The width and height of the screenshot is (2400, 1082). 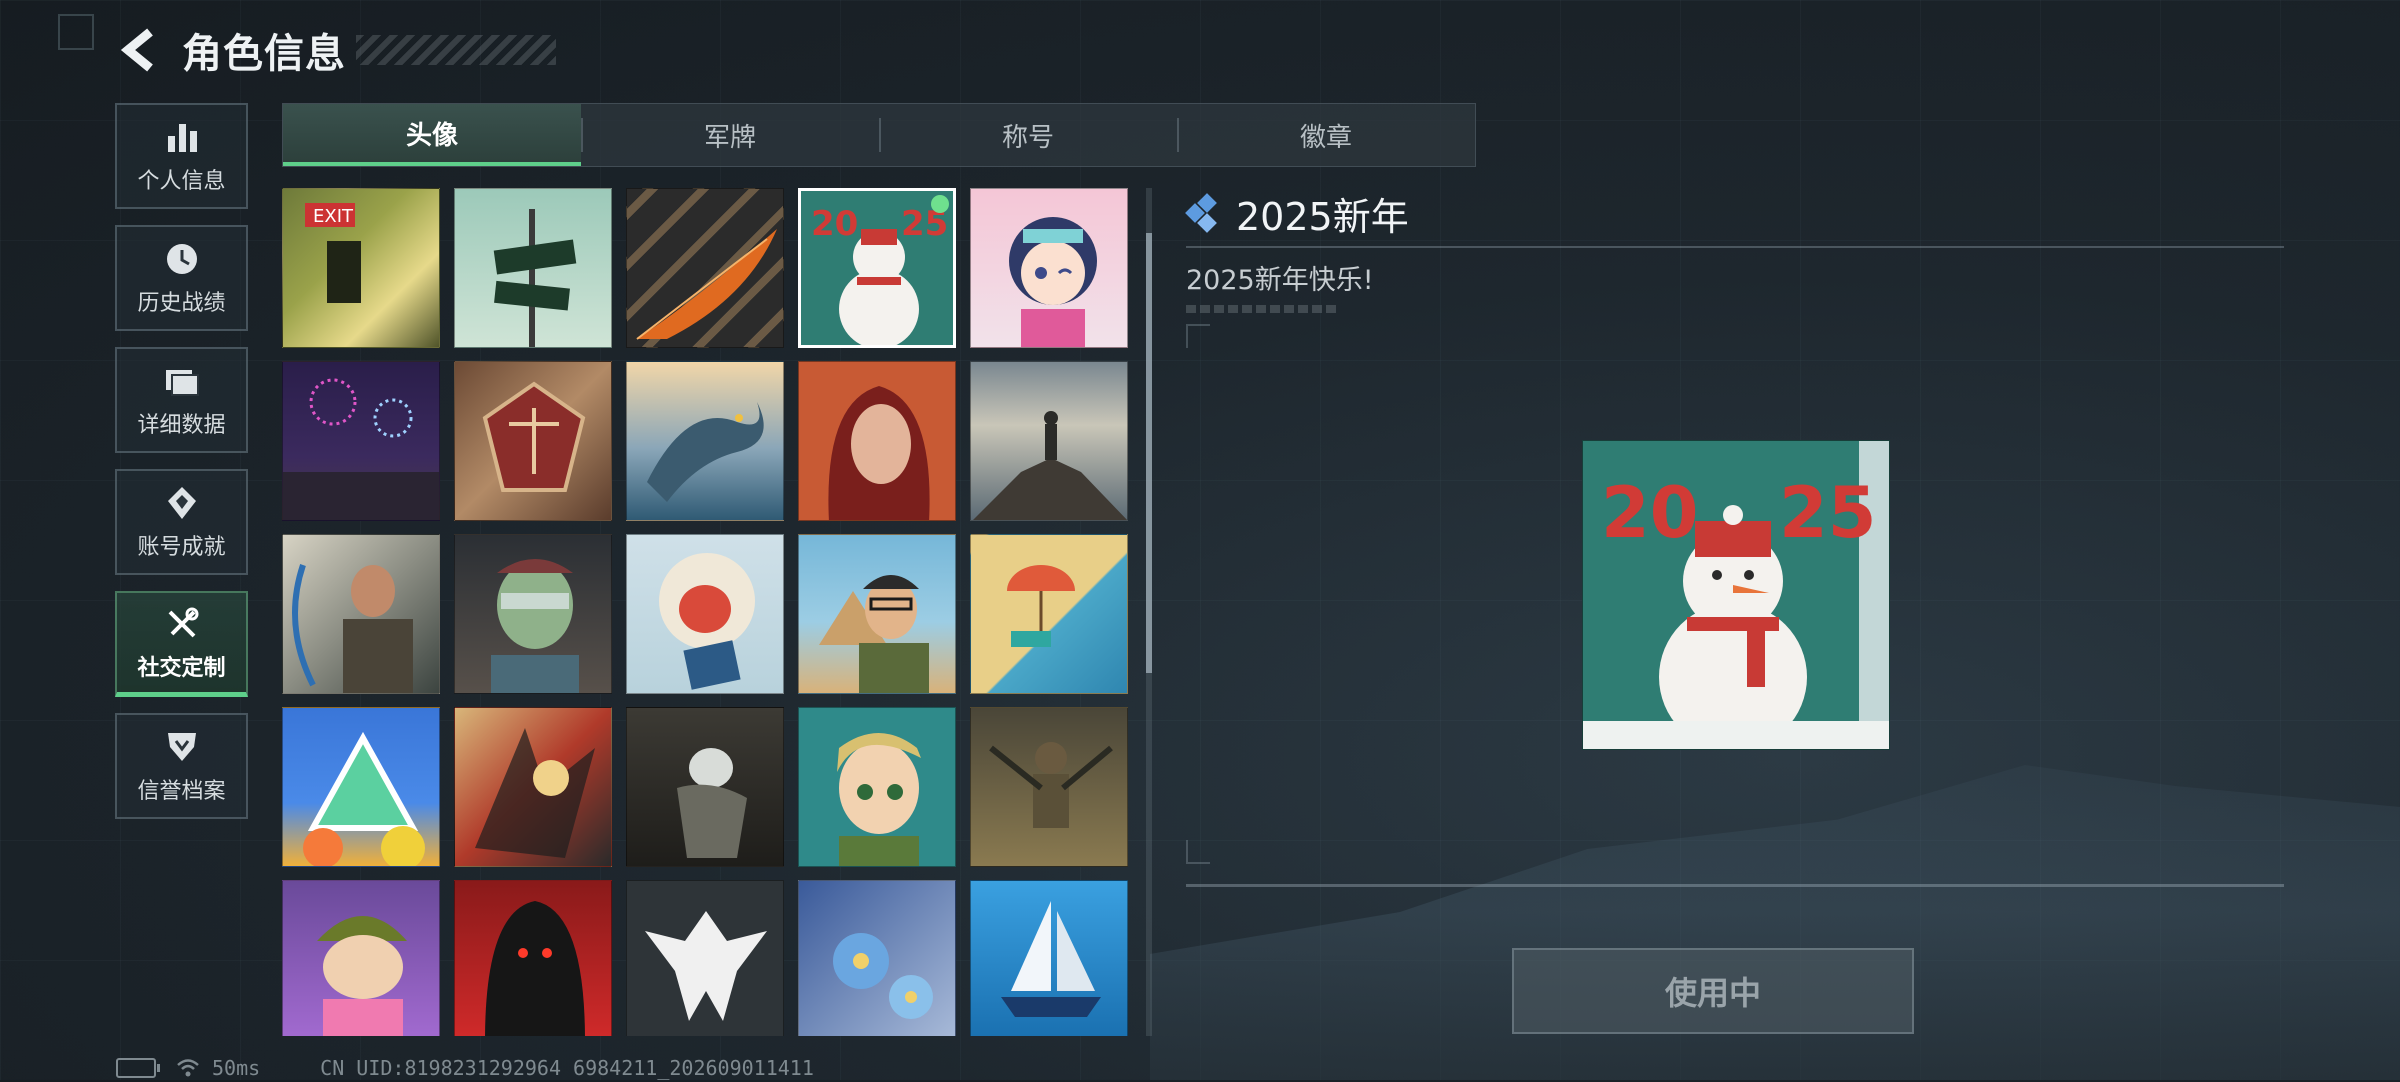 I want to click on description-stripe-decoration, so click(x=1261, y=309).